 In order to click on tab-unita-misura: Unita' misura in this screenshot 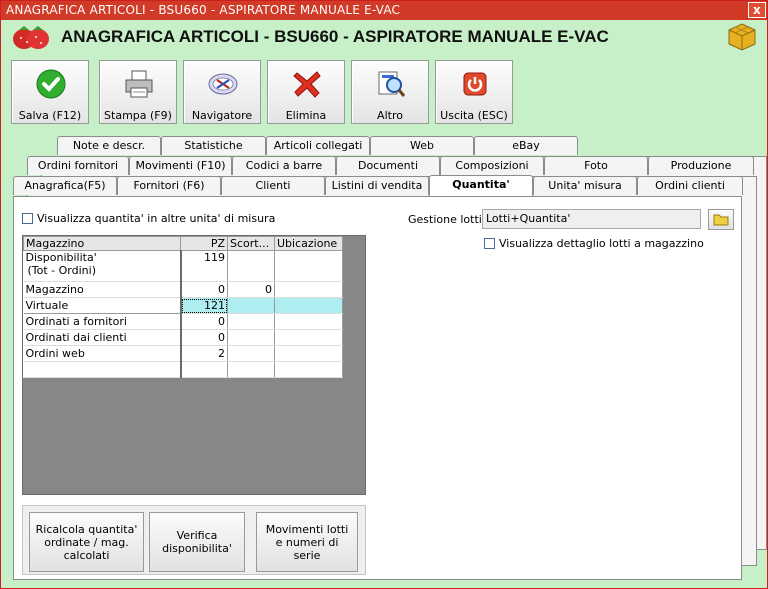, I will do `click(585, 185)`.